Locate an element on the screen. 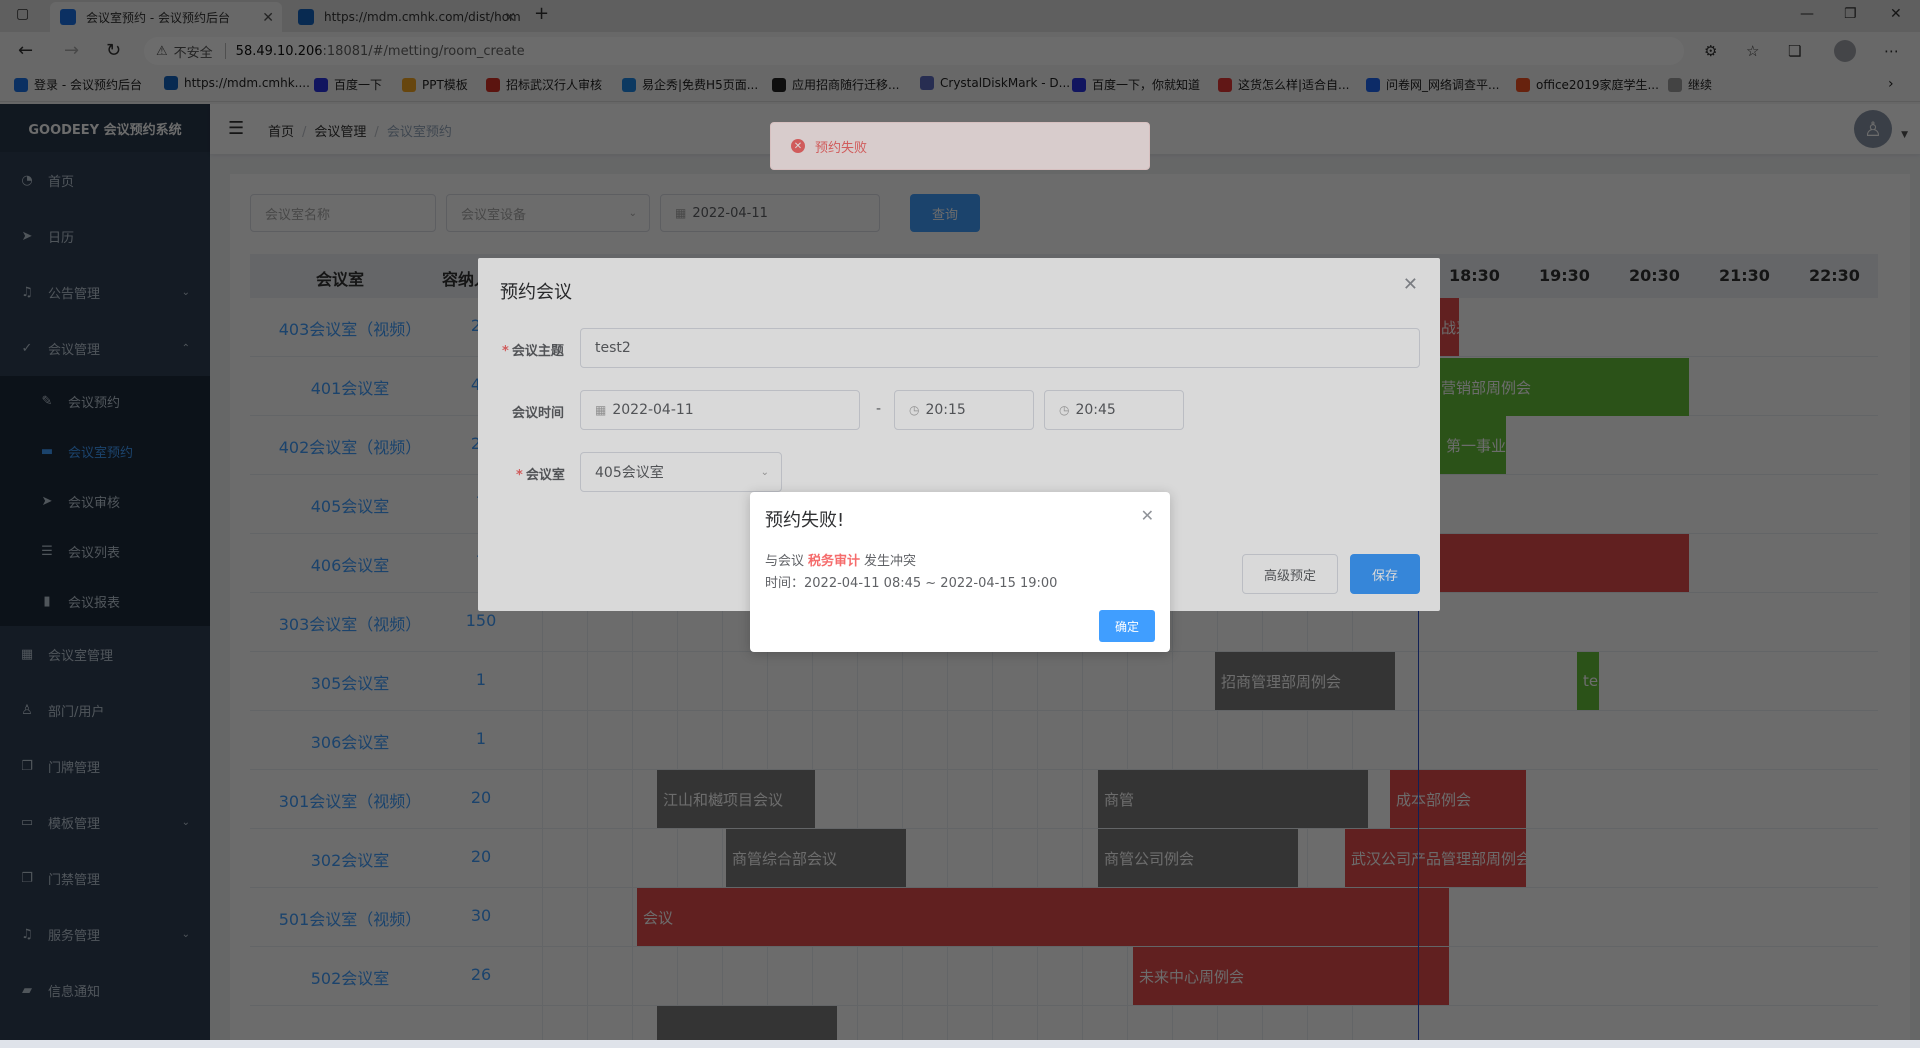 The height and width of the screenshot is (1048, 1920). close-icon: ✕ is located at coordinates (1147, 515).